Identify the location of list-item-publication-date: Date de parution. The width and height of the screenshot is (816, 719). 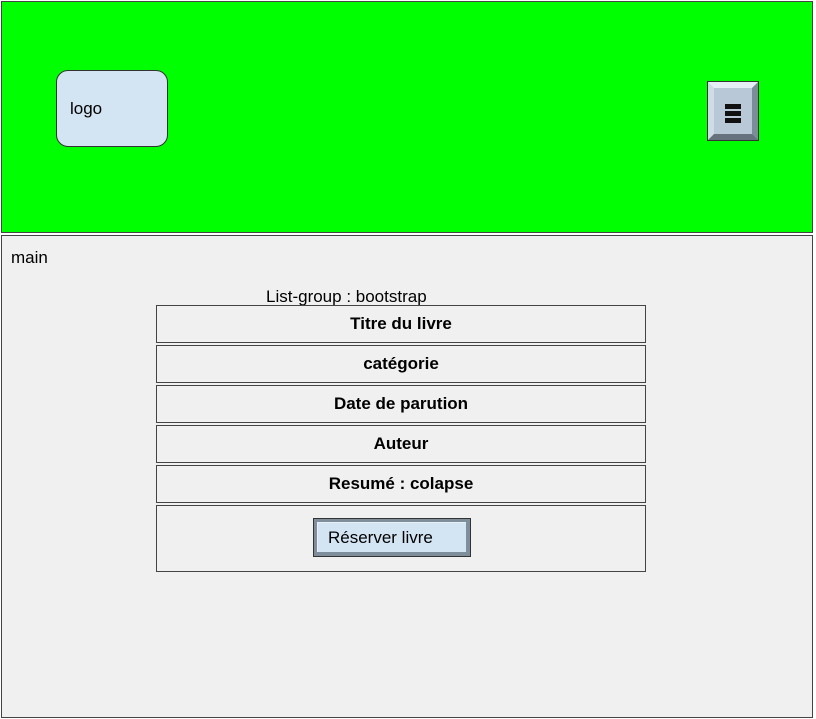
(401, 404).